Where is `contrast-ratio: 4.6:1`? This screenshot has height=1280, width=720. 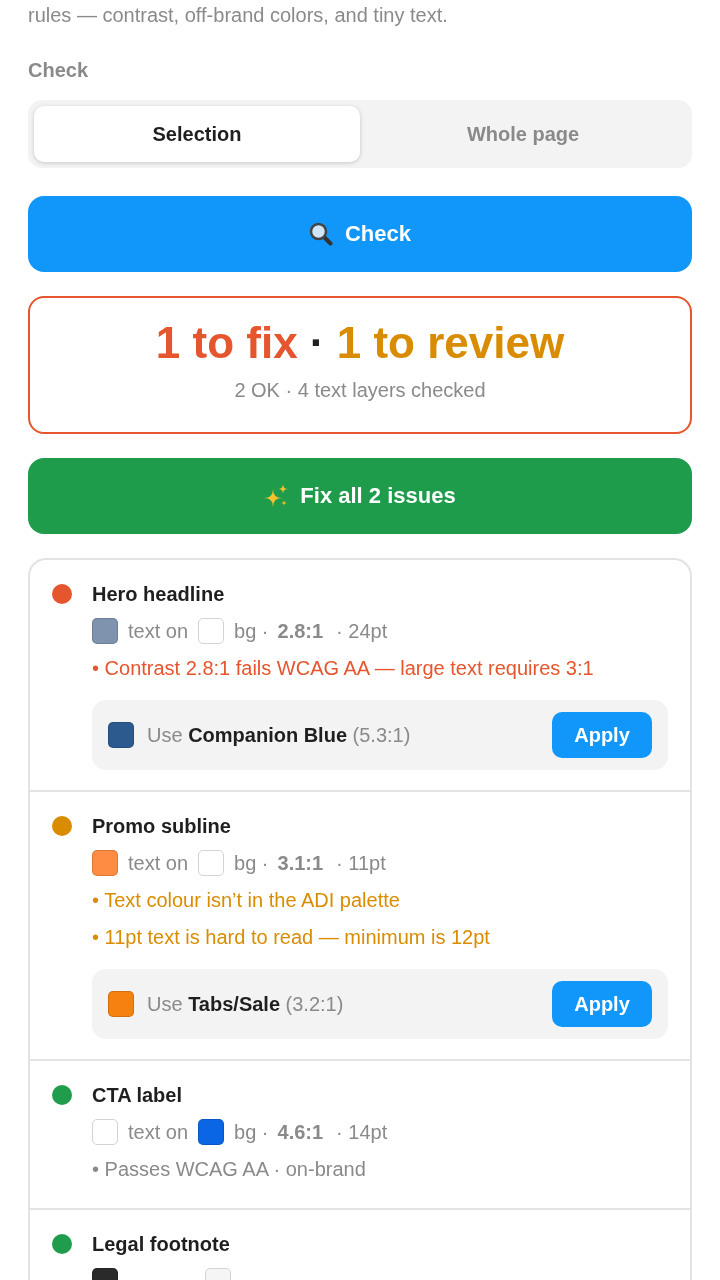
contrast-ratio: 4.6:1 is located at coordinates (300, 1132).